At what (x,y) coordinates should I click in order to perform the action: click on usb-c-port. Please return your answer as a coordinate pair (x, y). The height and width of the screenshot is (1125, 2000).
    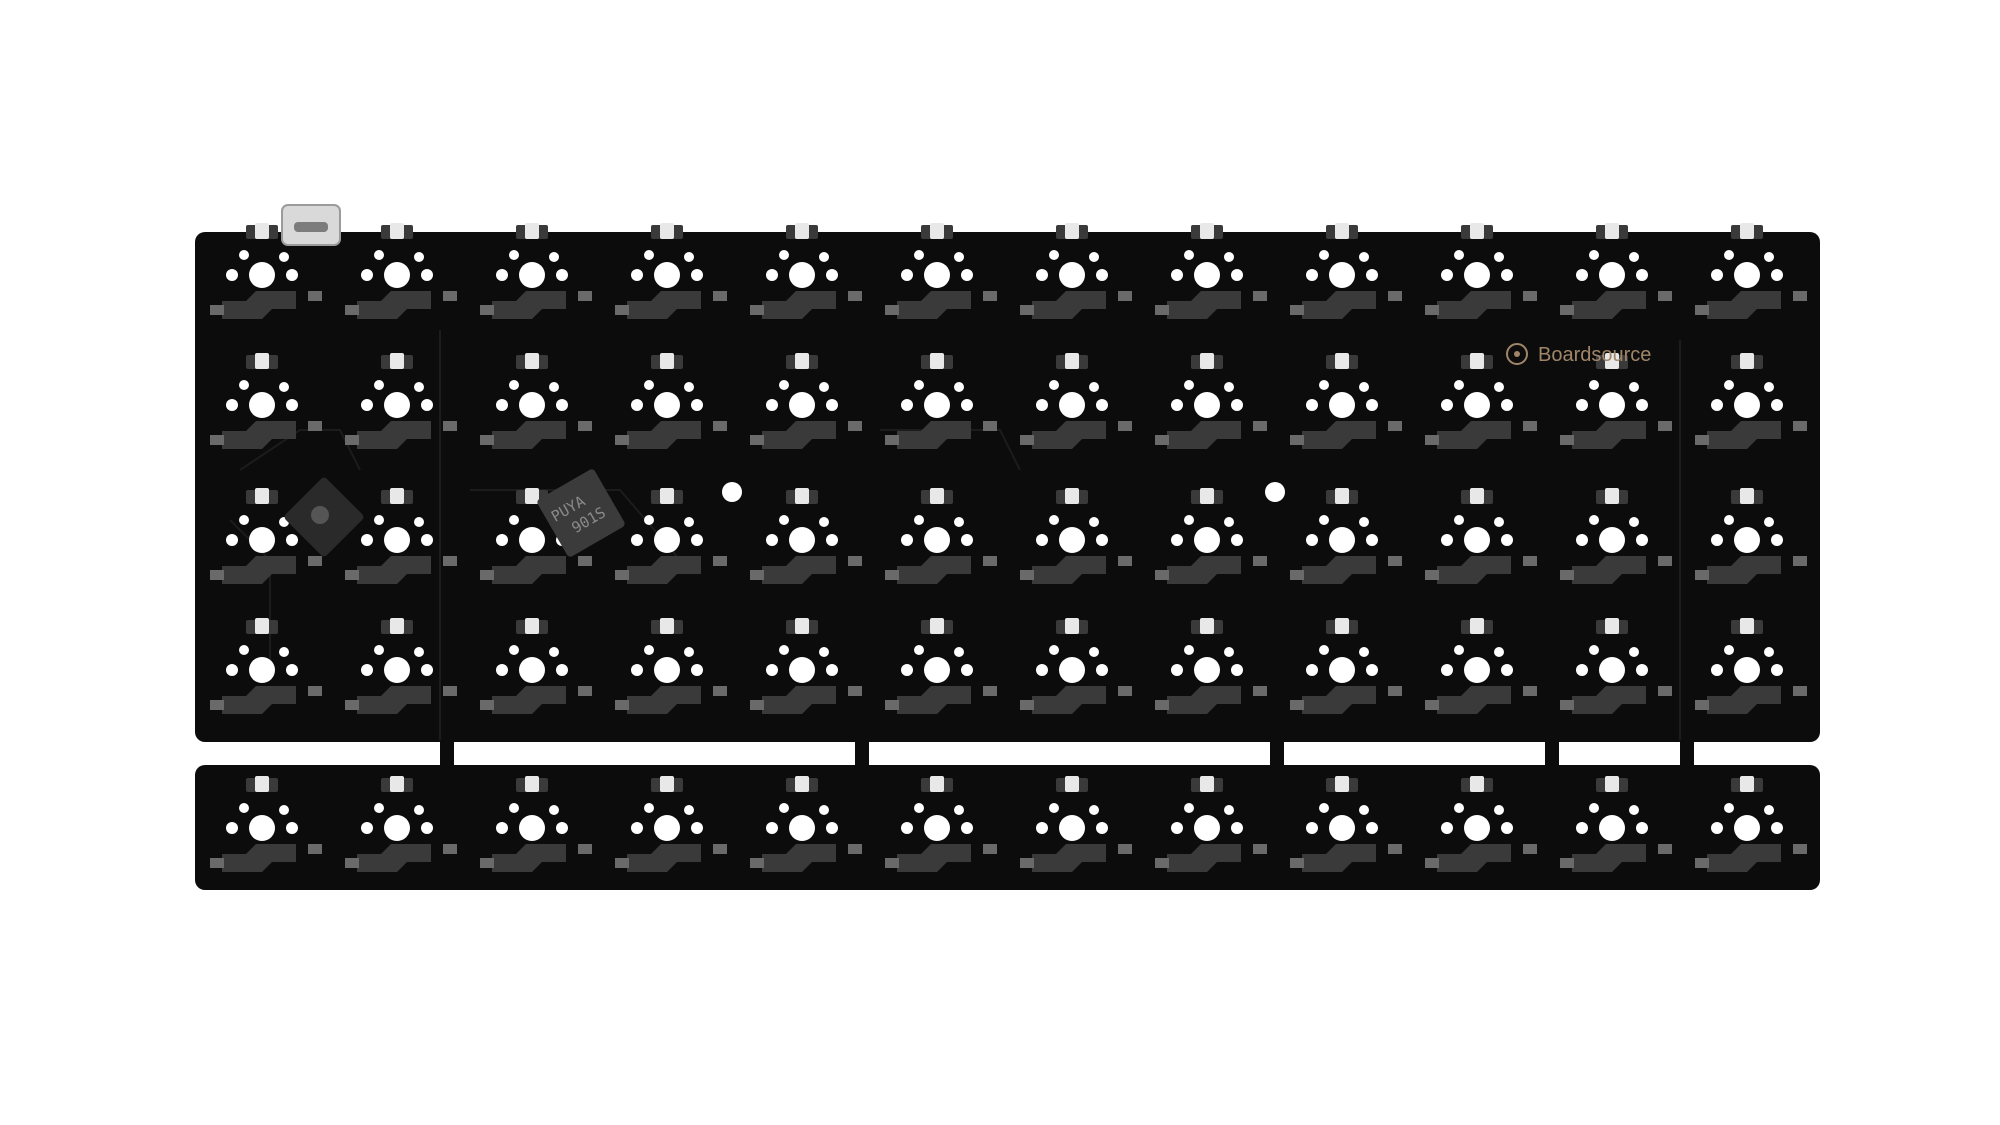
    Looking at the image, I should click on (311, 225).